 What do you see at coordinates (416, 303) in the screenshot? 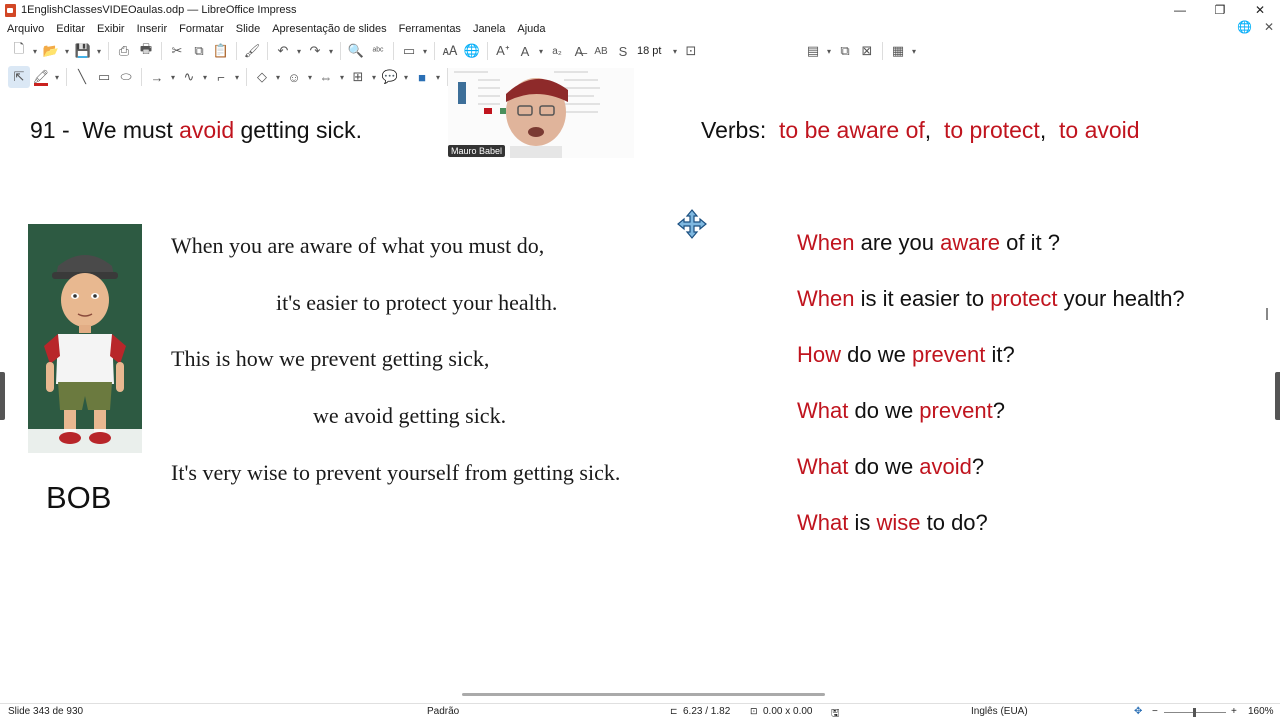
I see `passage-line: it's easier to protect your health.` at bounding box center [416, 303].